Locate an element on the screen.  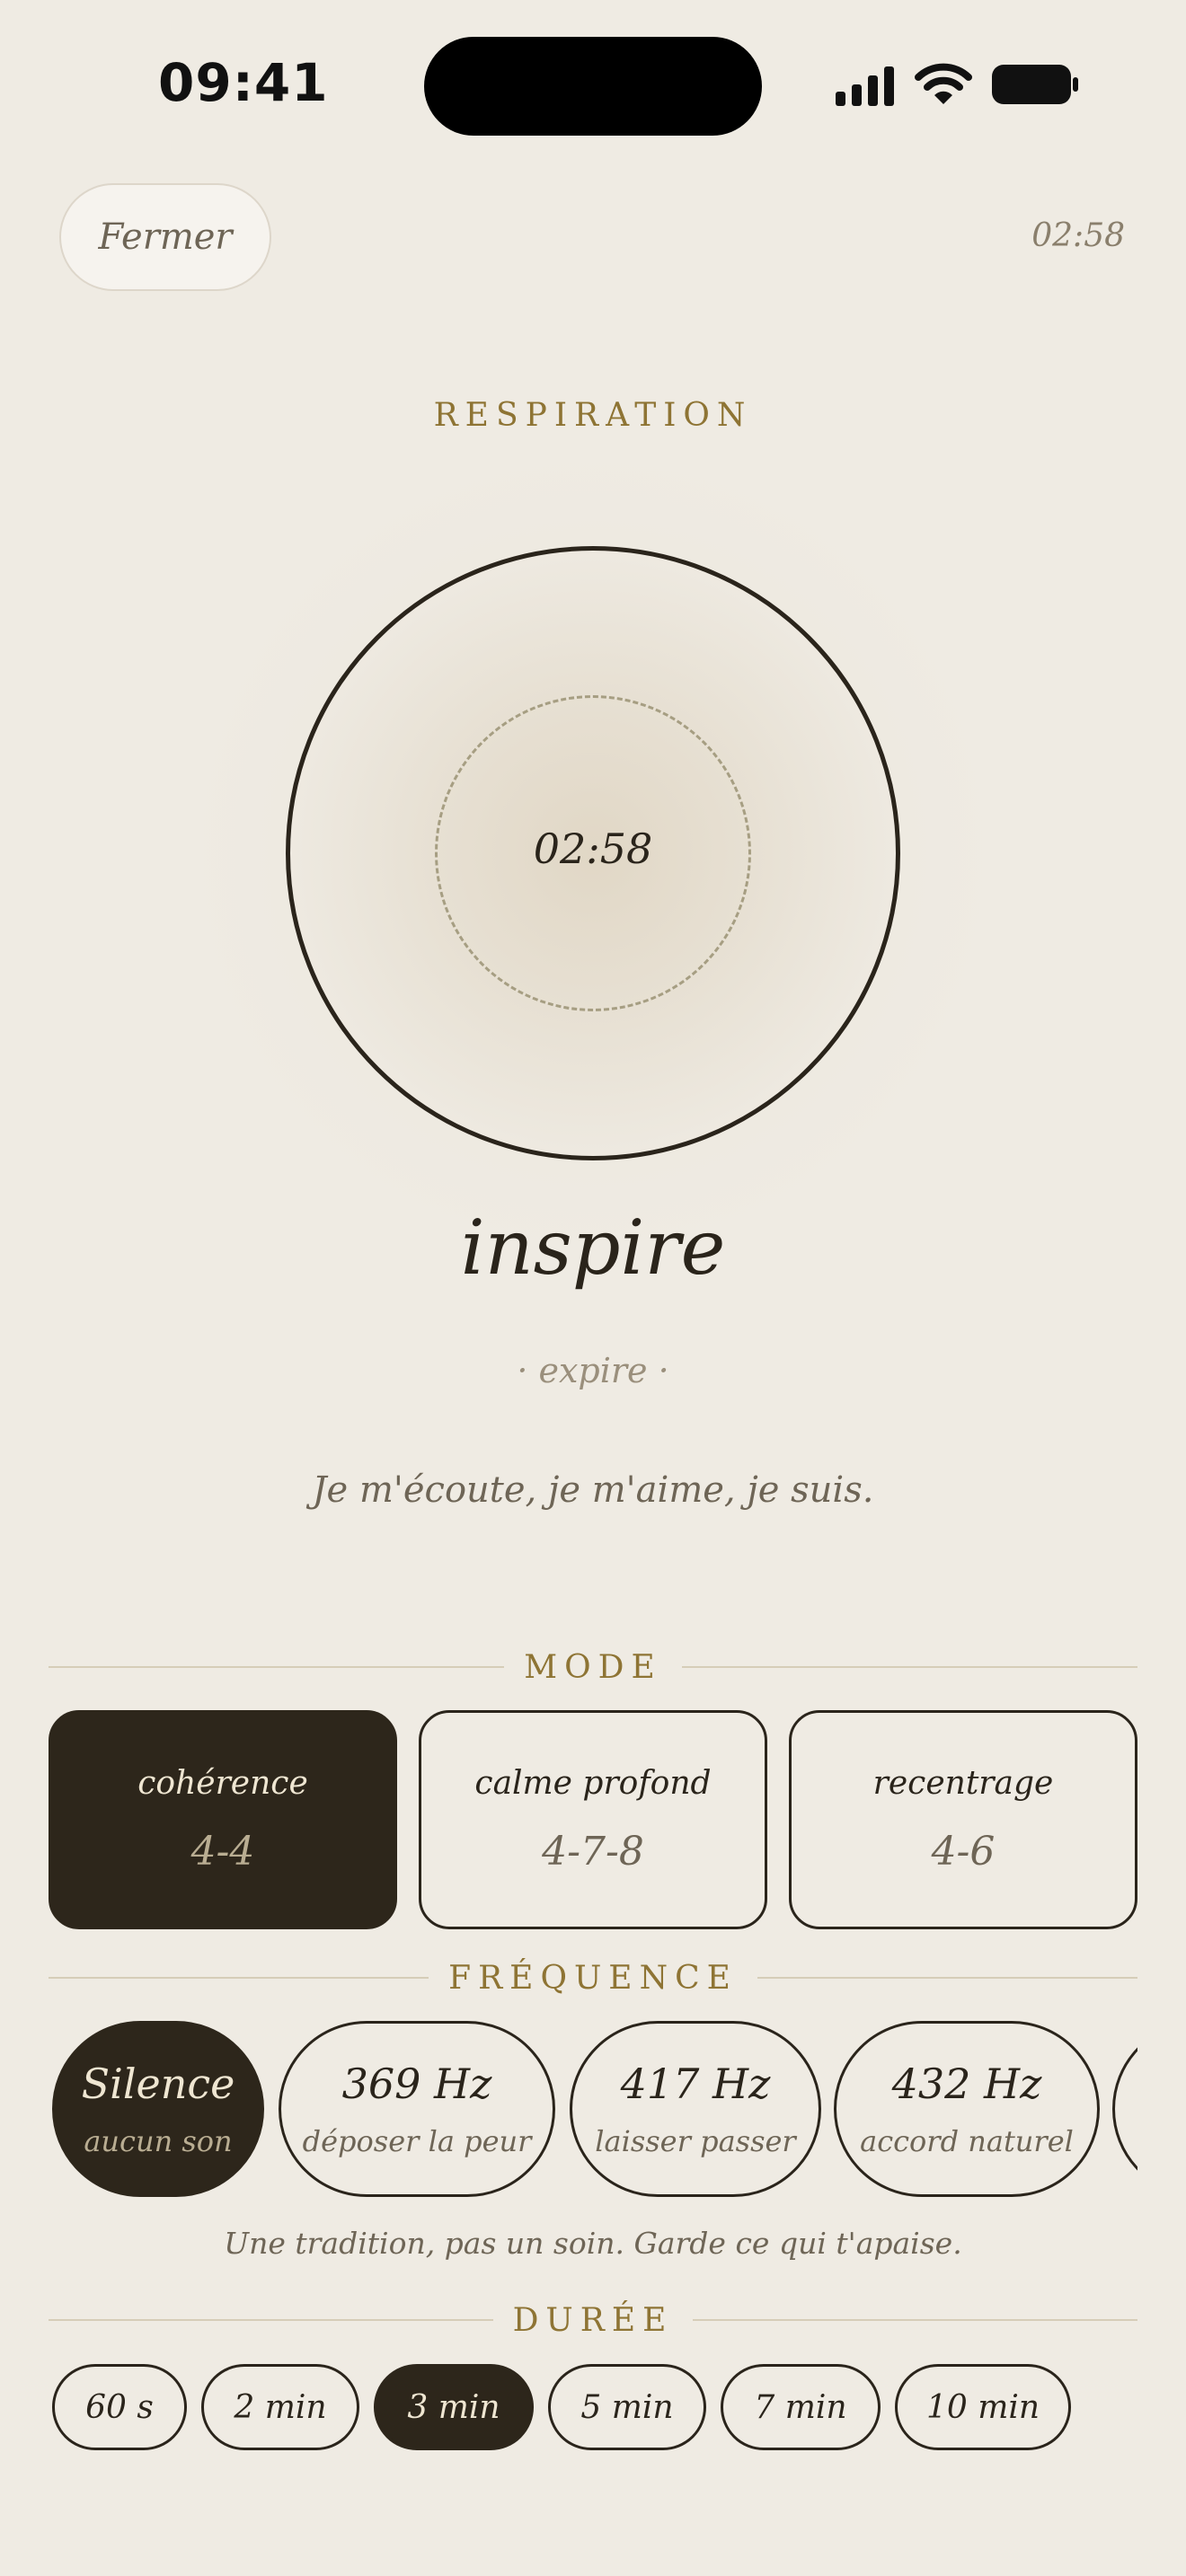
duration-option-5min: 5 min is located at coordinates (627, 2407).